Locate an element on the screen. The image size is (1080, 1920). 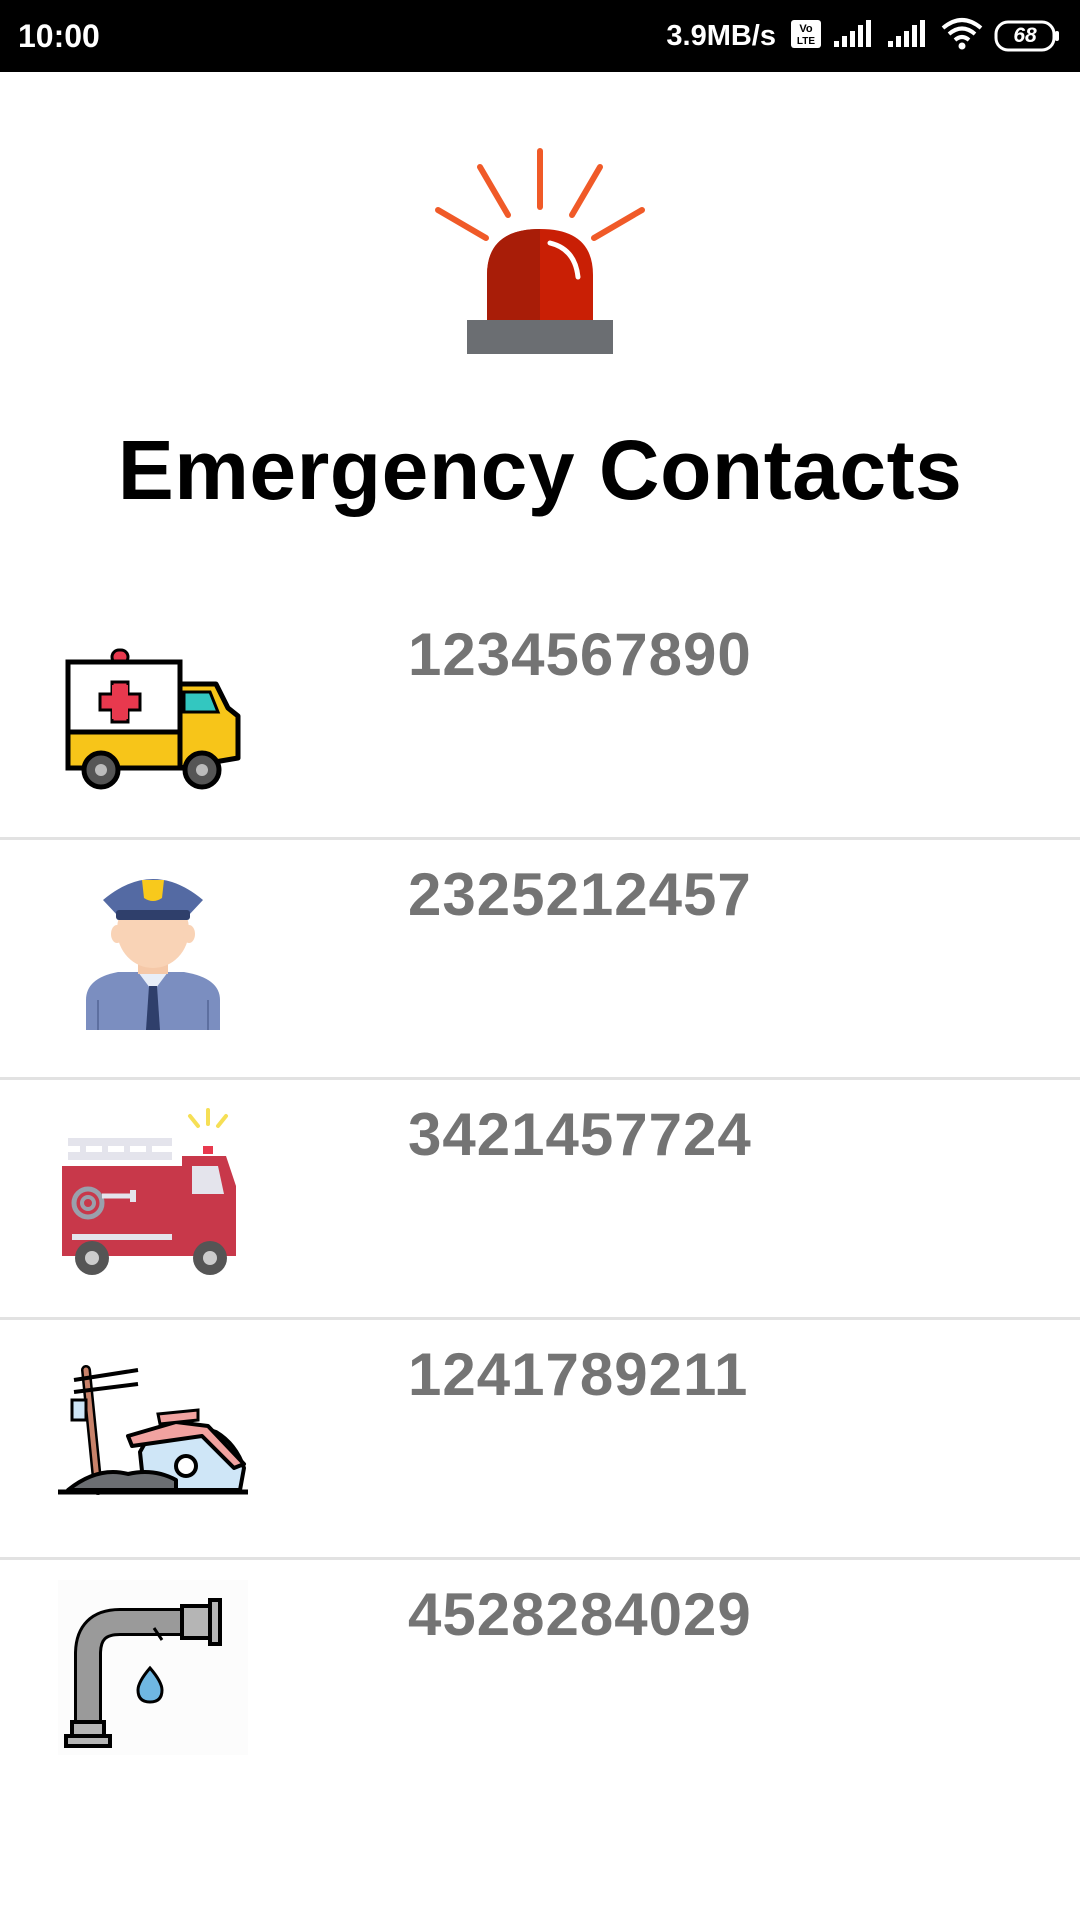
police-officer-icon is located at coordinates (153, 947).